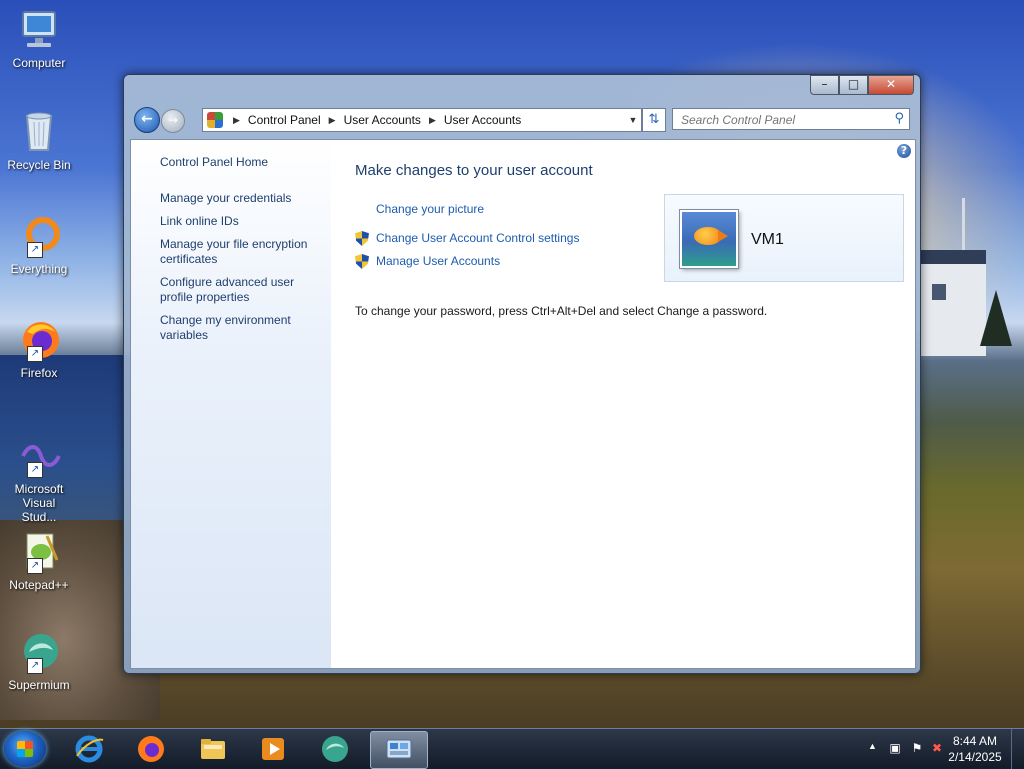 This screenshot has height=769, width=1024. Describe the element at coordinates (477, 238) in the screenshot. I see `change-uac-settings-link: Change User Account Control settings` at that location.